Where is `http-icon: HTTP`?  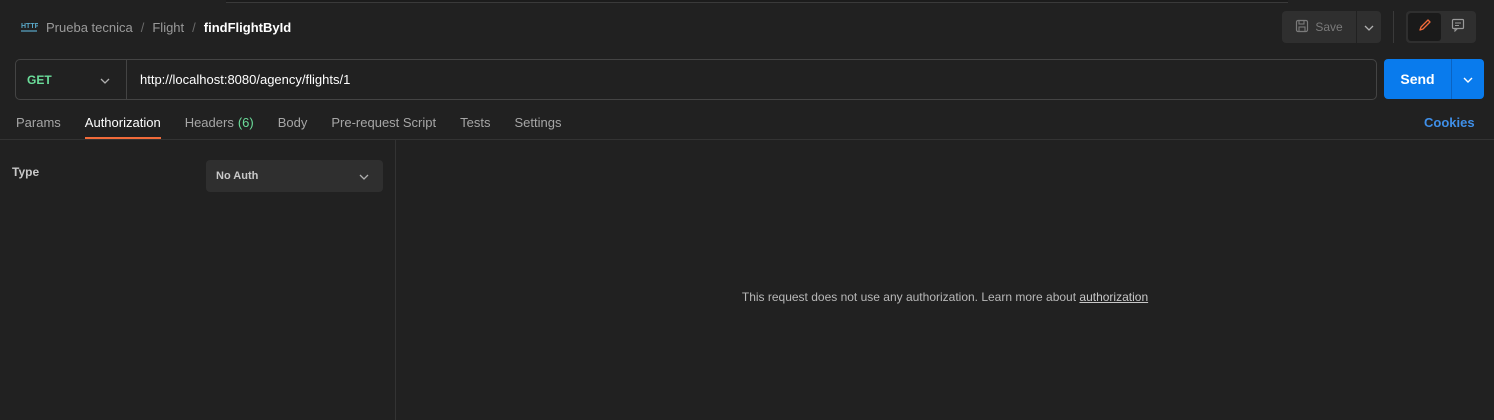 http-icon: HTTP is located at coordinates (29, 27).